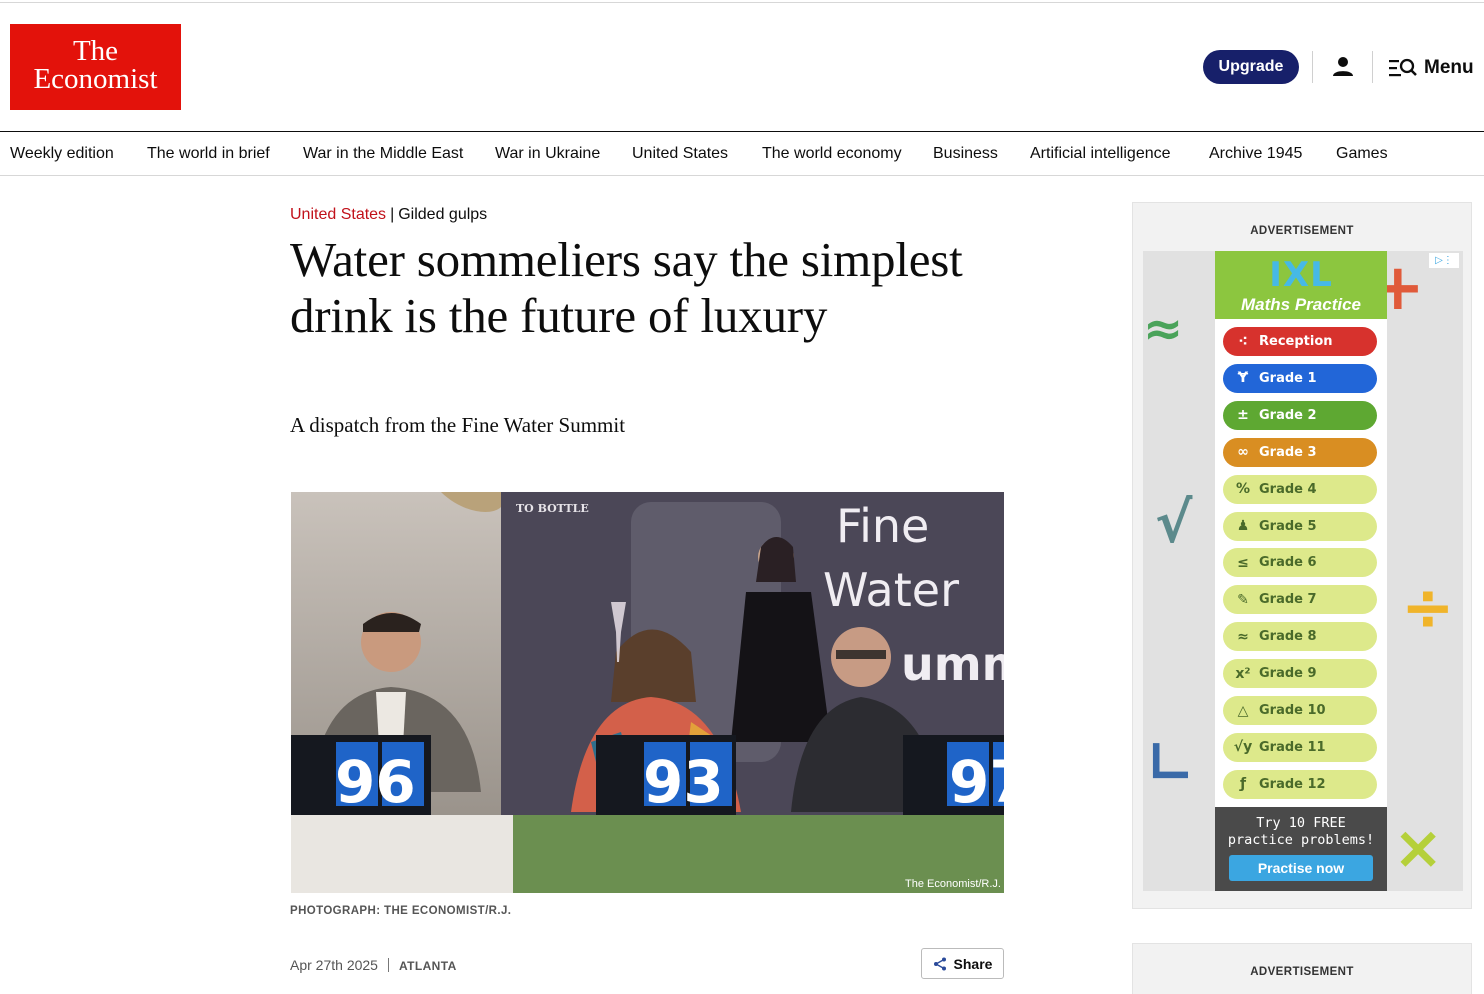 This screenshot has width=1484, height=994. I want to click on grade-button: ƒ Grade 12, so click(1300, 784).